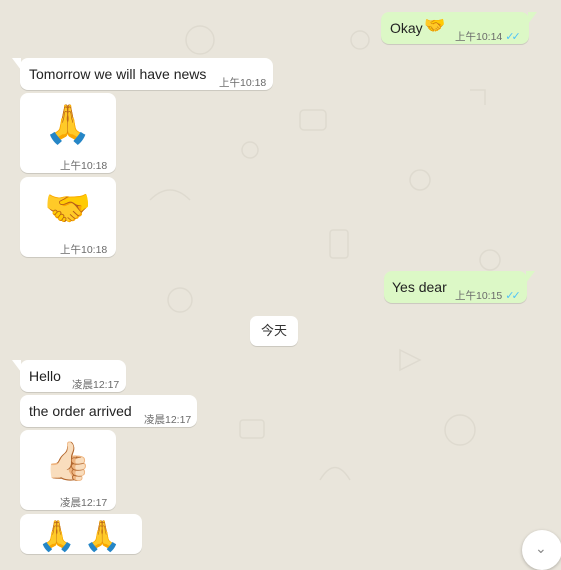 Image resolution: width=561 pixels, height=570 pixels. I want to click on message-text: Okay, so click(406, 28).